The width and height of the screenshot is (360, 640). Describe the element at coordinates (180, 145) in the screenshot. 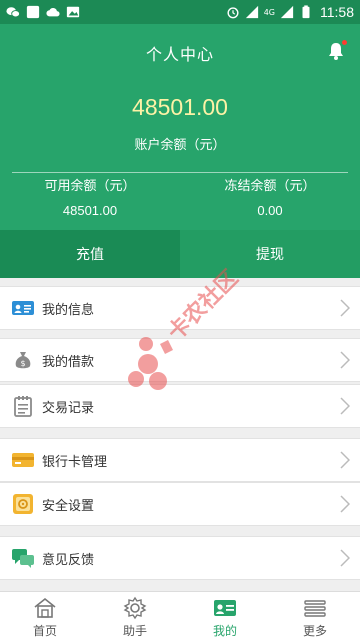

I see `account-balance-label: 账户余额（元）` at that location.